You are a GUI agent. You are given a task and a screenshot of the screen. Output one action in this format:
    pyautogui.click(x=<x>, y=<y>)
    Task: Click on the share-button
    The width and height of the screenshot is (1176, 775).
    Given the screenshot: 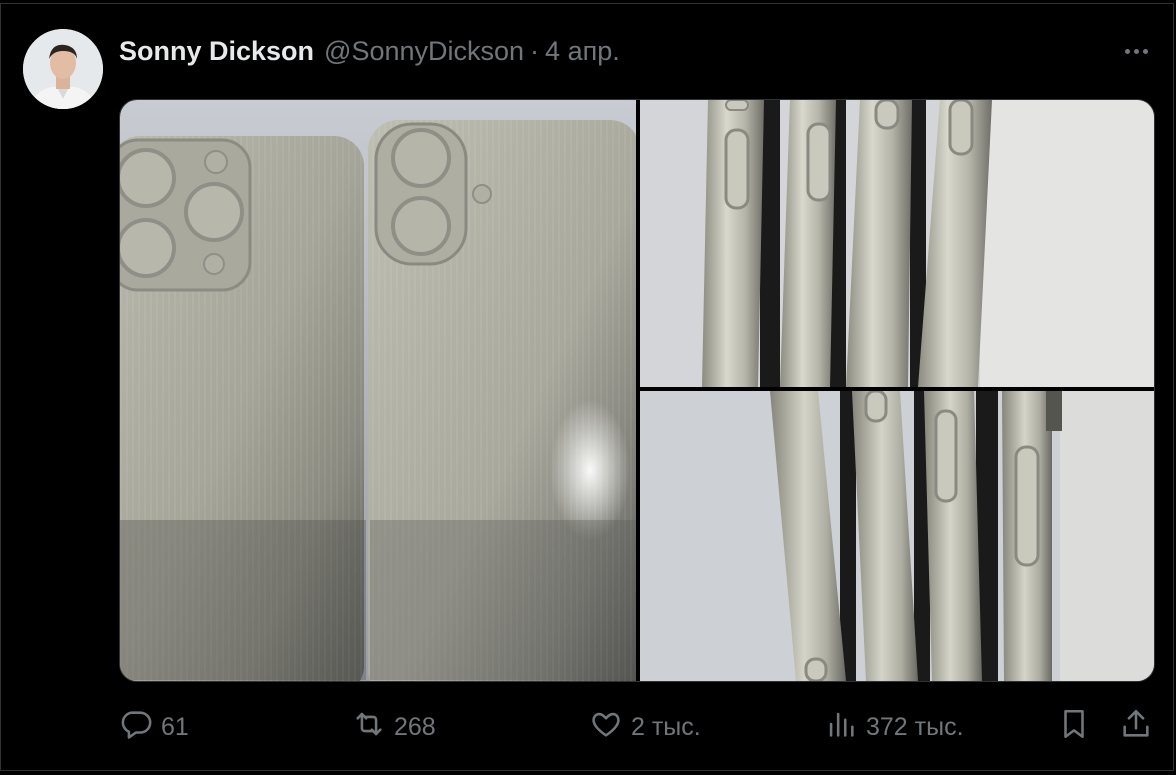 What is the action you would take?
    pyautogui.click(x=1136, y=727)
    